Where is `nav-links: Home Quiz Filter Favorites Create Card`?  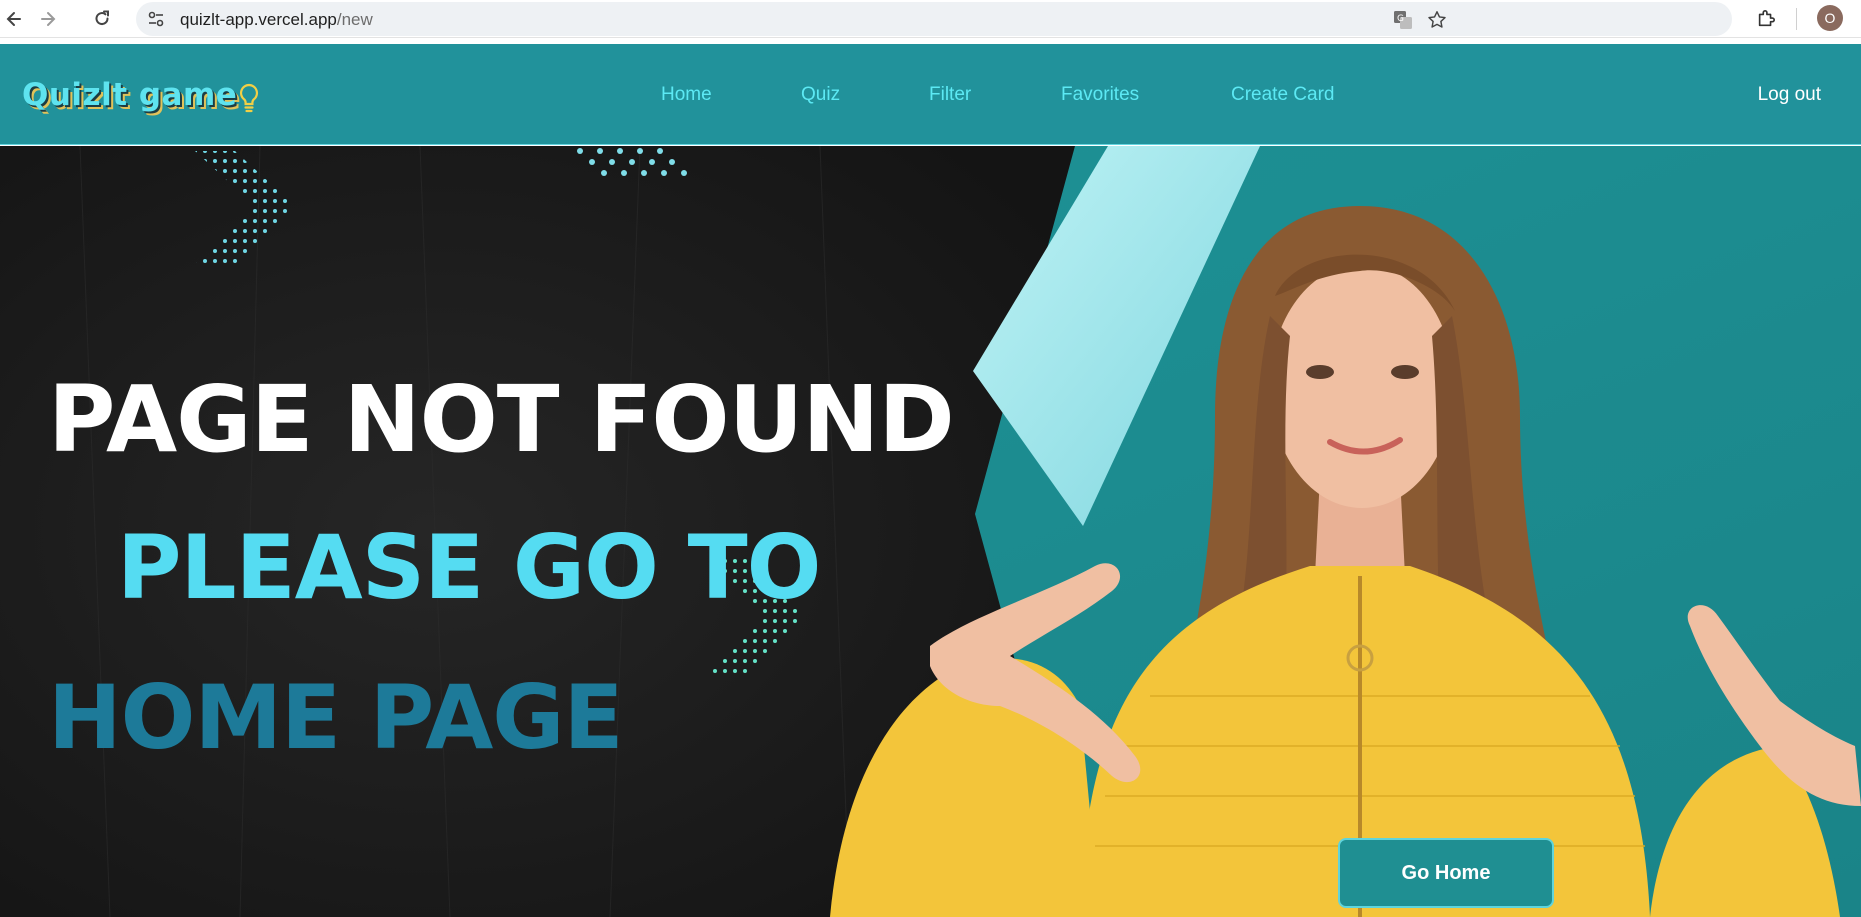
nav-links: Home Quiz Filter Favorites Create Card is located at coordinates (930, 94).